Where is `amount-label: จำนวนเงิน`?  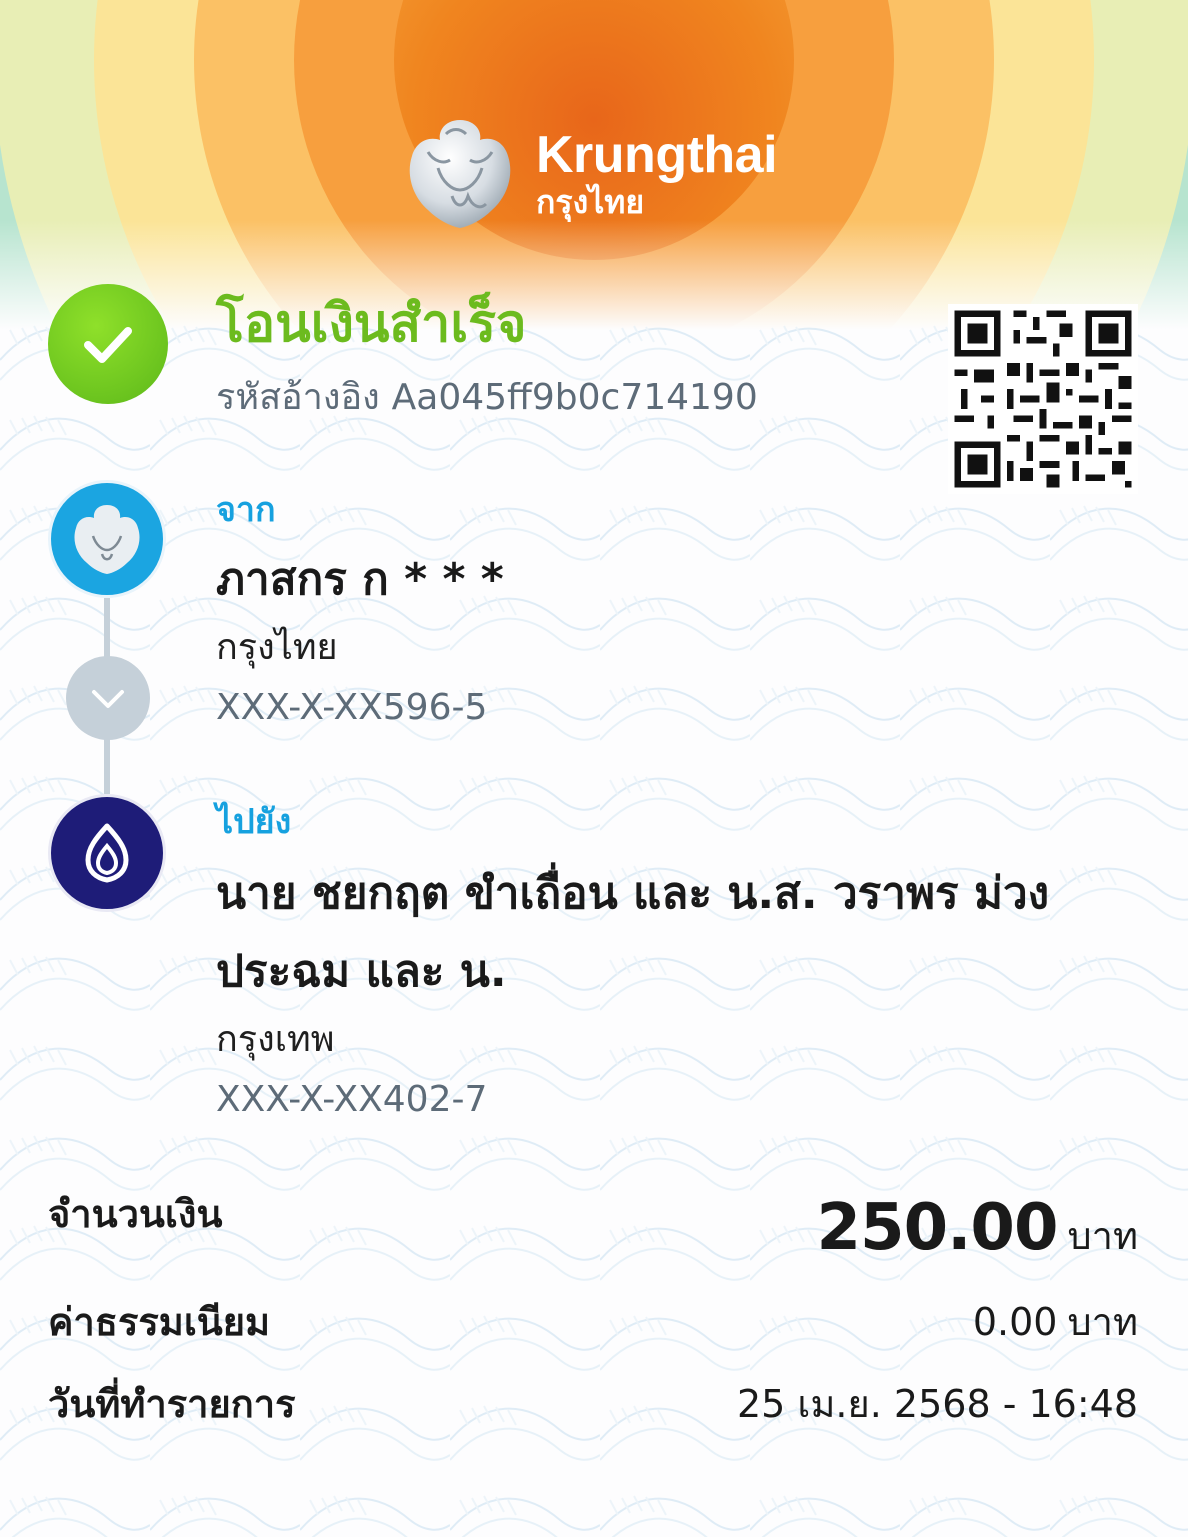
amount-label: จำนวนเงิน is located at coordinates (135, 1214).